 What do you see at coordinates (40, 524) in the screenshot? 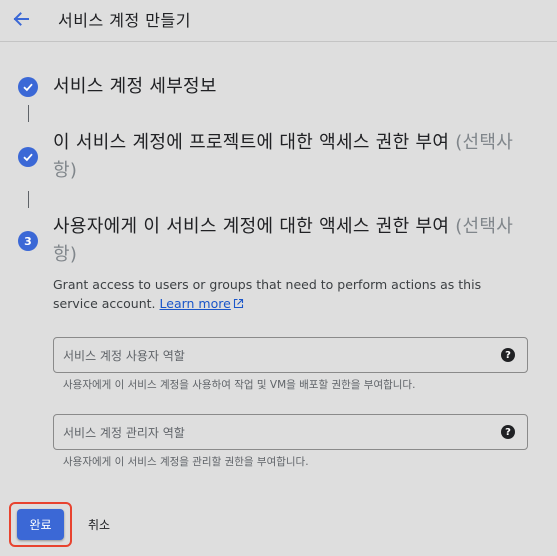
I see `done-button: 완료` at bounding box center [40, 524].